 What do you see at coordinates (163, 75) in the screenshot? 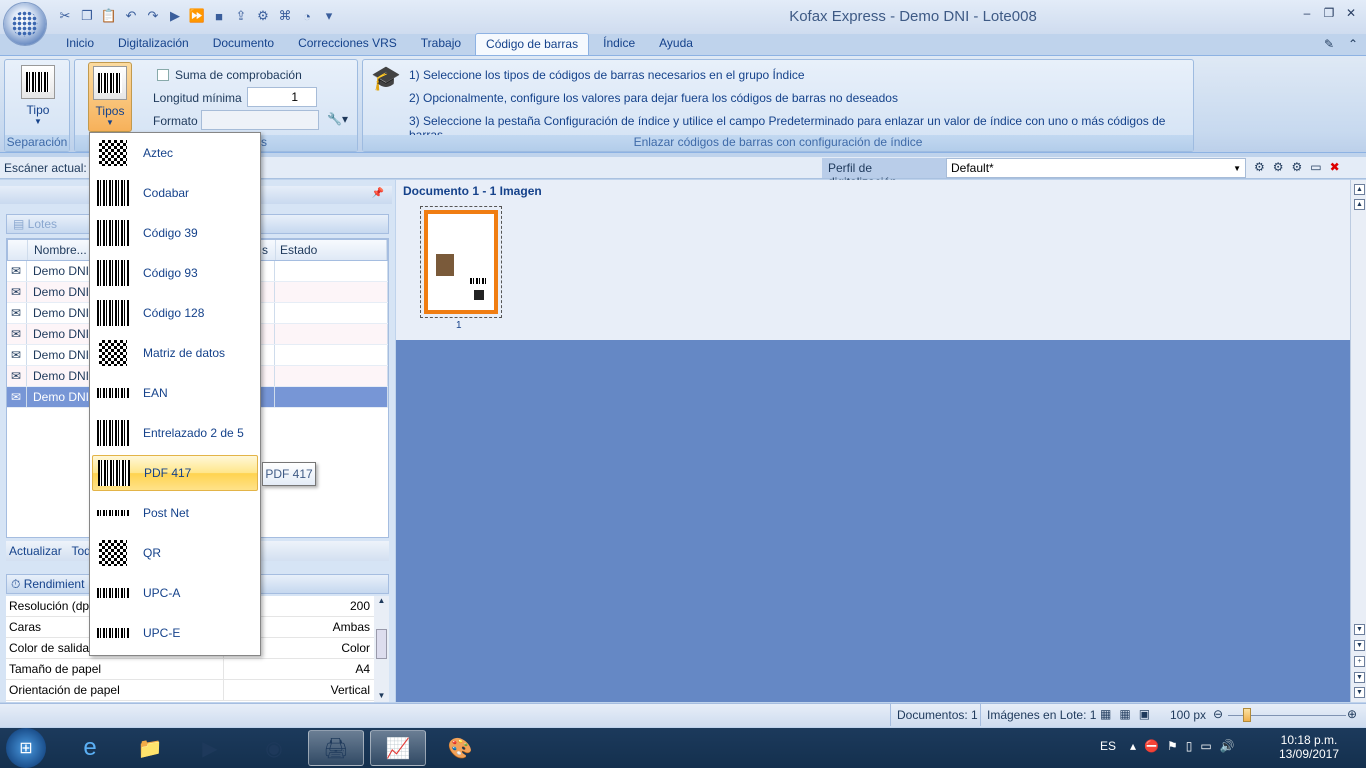
I see `checksum-checkbox` at bounding box center [163, 75].